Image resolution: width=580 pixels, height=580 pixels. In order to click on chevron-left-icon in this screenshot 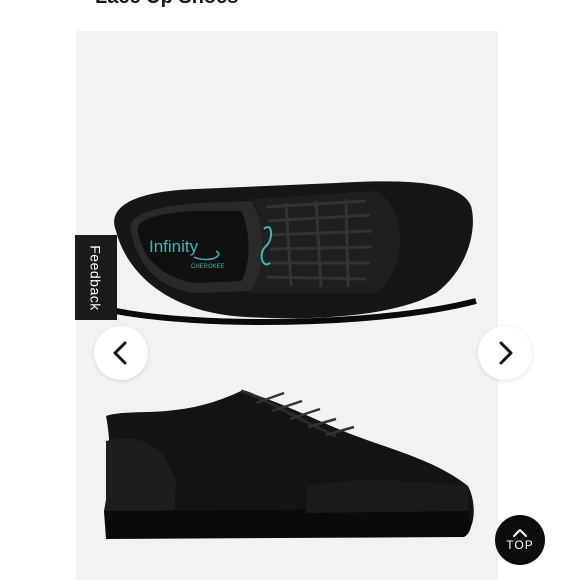, I will do `click(120, 353)`.